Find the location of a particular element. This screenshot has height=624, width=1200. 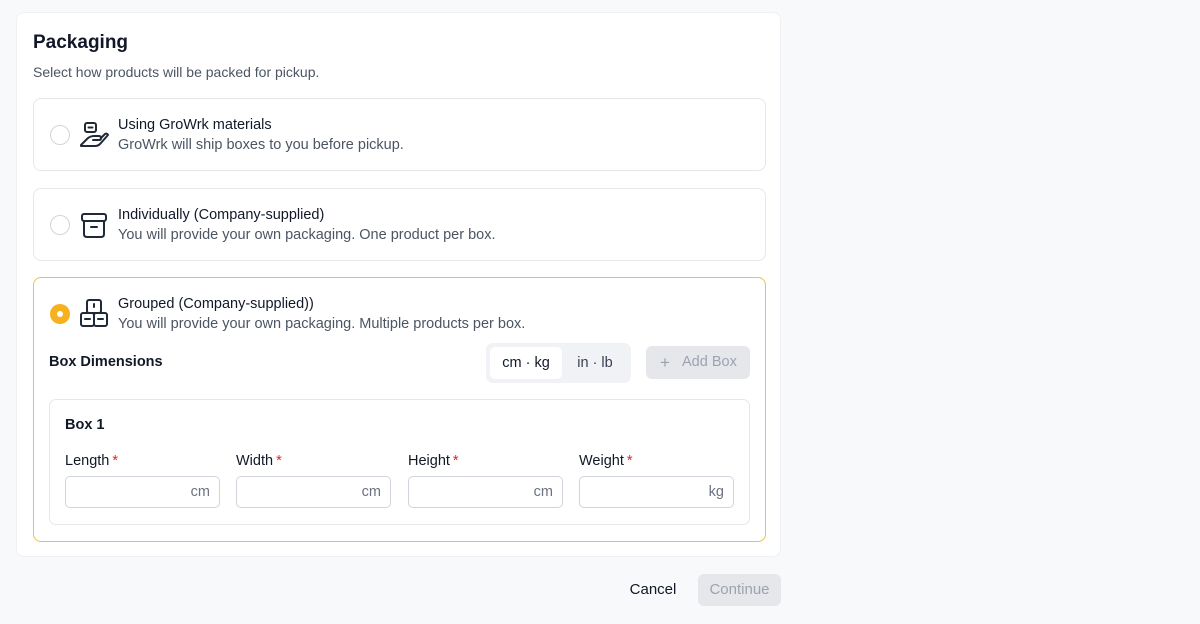

option-title: Using GroWrk materials is located at coordinates (195, 125).